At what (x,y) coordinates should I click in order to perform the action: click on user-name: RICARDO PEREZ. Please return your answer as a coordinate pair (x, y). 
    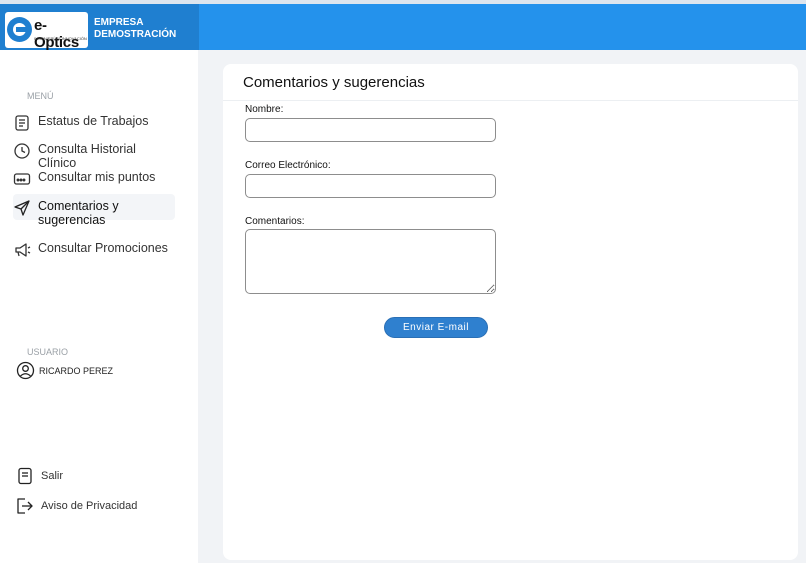
    Looking at the image, I should click on (76, 370).